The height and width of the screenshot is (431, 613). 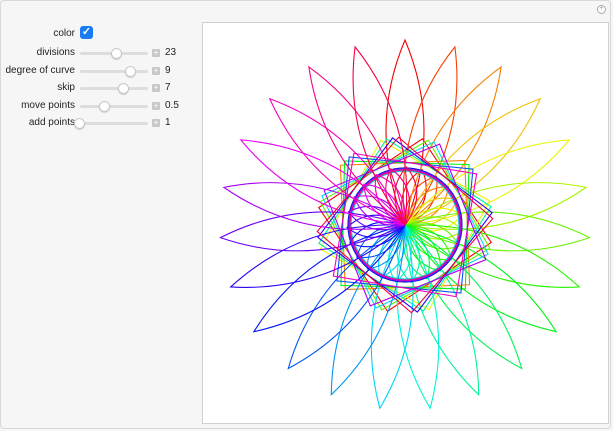 What do you see at coordinates (114, 88) in the screenshot?
I see `skip-slider` at bounding box center [114, 88].